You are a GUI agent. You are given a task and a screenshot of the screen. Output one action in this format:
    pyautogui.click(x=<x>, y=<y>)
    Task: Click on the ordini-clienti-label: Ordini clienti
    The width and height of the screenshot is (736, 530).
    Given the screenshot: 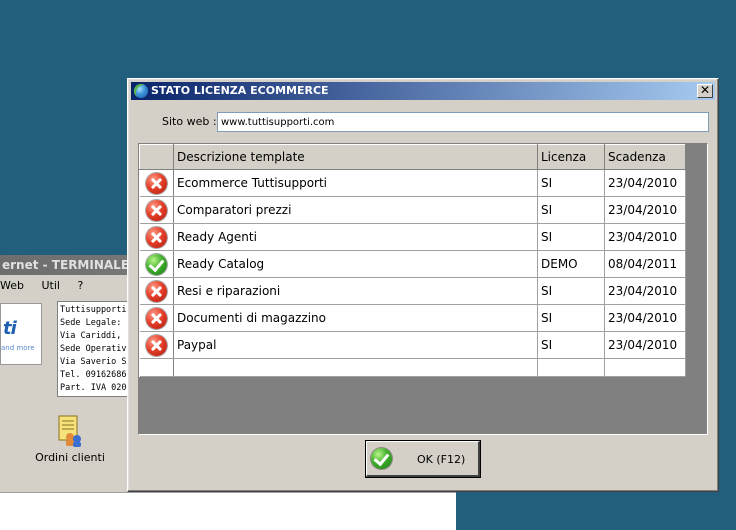 What is the action you would take?
    pyautogui.click(x=70, y=457)
    